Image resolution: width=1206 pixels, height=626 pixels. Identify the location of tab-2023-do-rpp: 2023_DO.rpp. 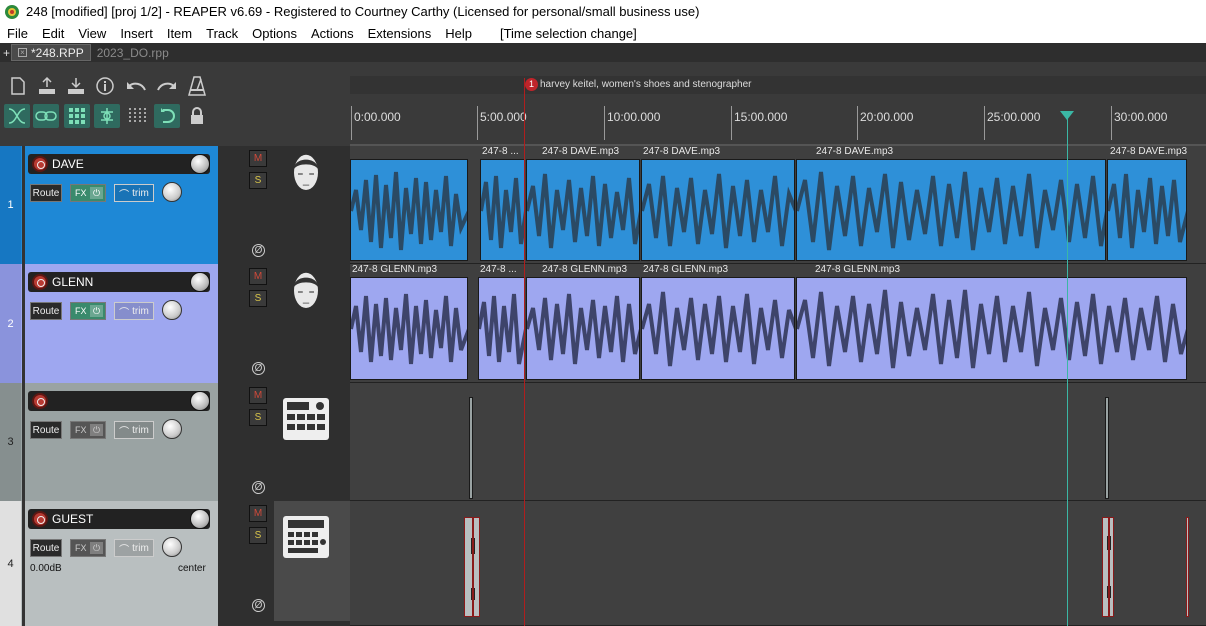
(133, 52).